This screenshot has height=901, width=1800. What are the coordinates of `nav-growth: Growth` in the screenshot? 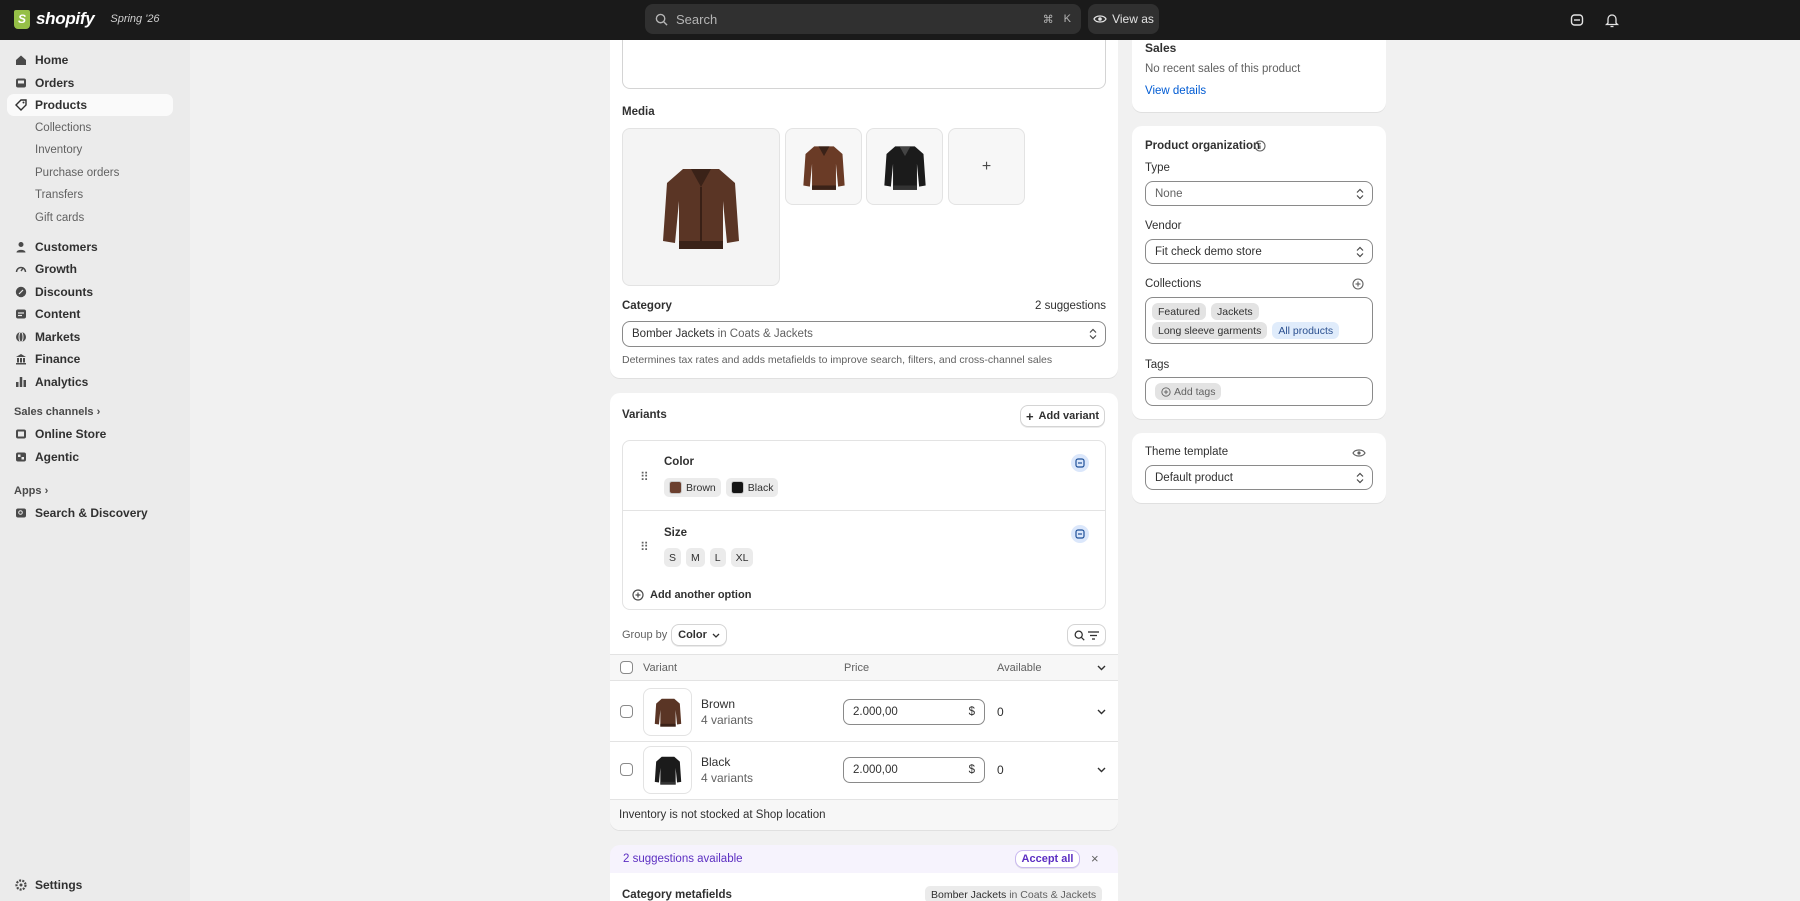 It's located at (90, 269).